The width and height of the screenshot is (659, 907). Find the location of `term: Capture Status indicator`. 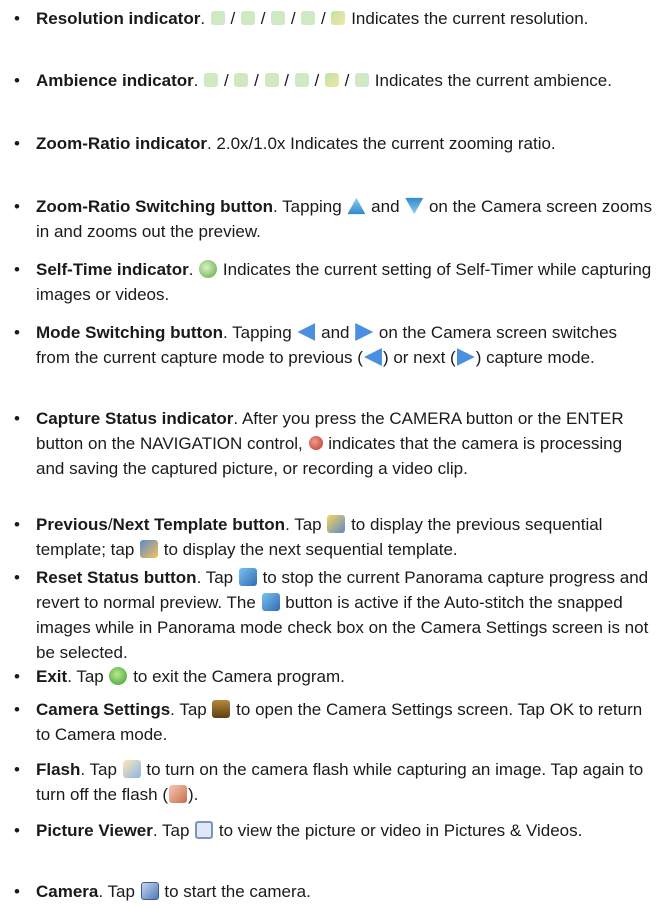

term: Capture Status indicator is located at coordinates (135, 418).